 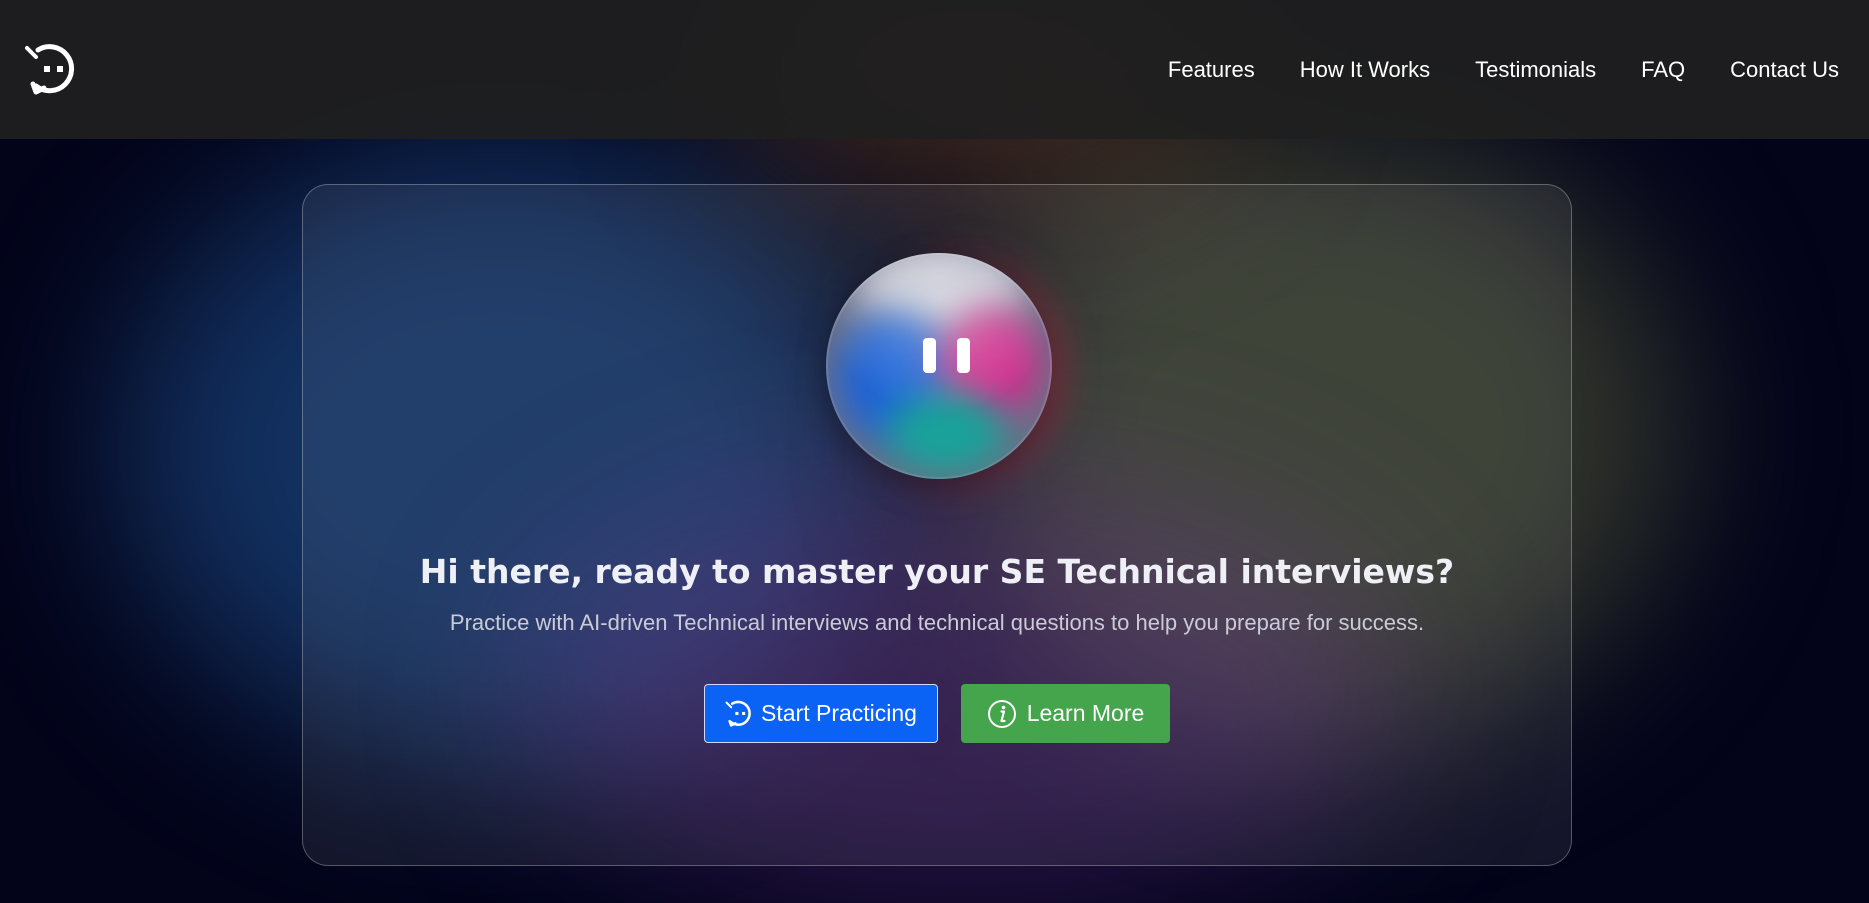 I want to click on start-practicing-button: Start Practicing, so click(x=821, y=713).